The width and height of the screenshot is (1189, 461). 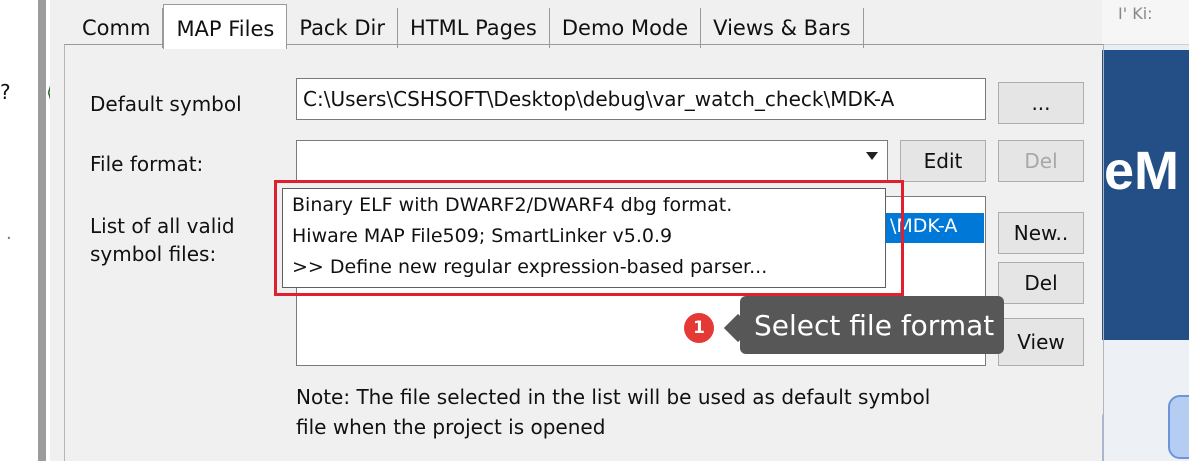 I want to click on new-button: New.., so click(x=1041, y=233).